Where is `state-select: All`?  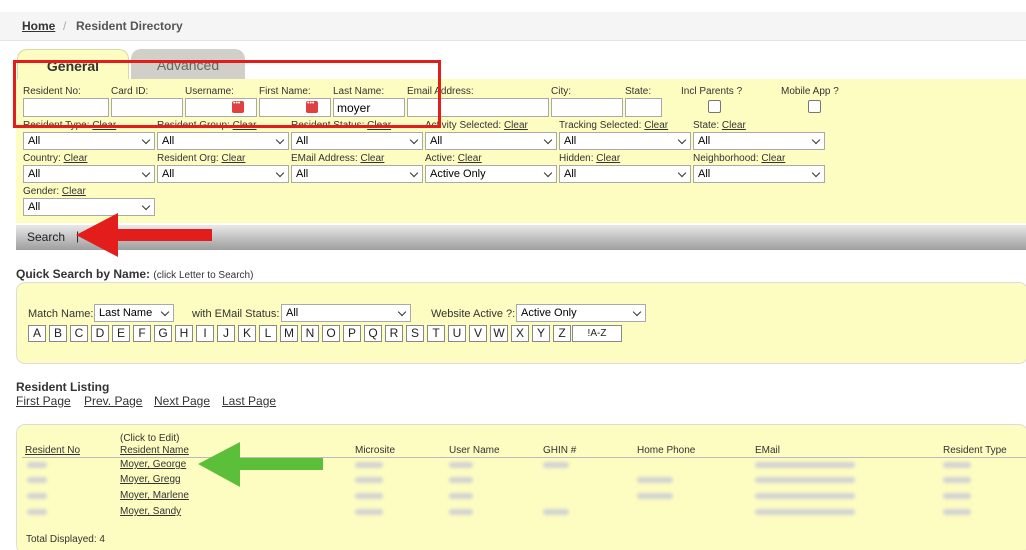 state-select: All is located at coordinates (759, 141).